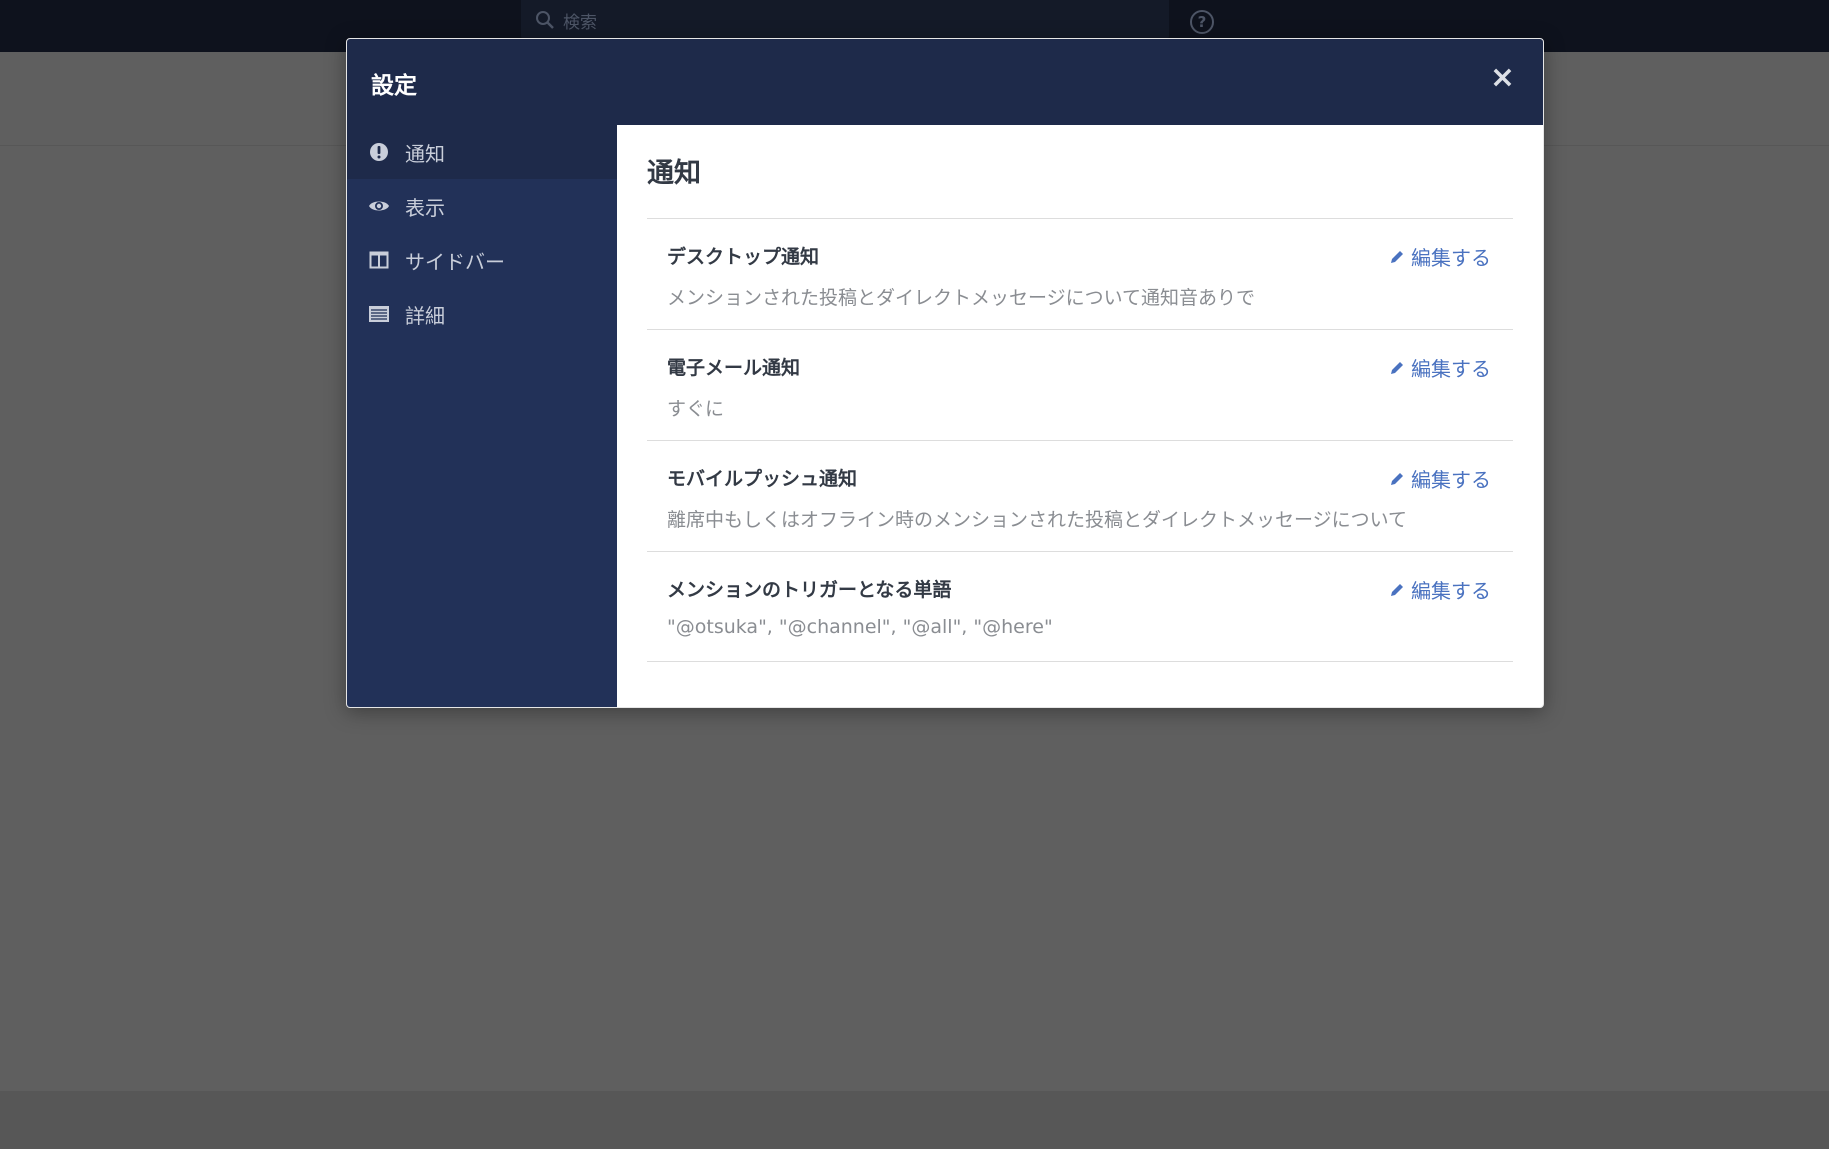  I want to click on settings-sidebar: 通知 表示 サイドバー 詳細, so click(482, 416).